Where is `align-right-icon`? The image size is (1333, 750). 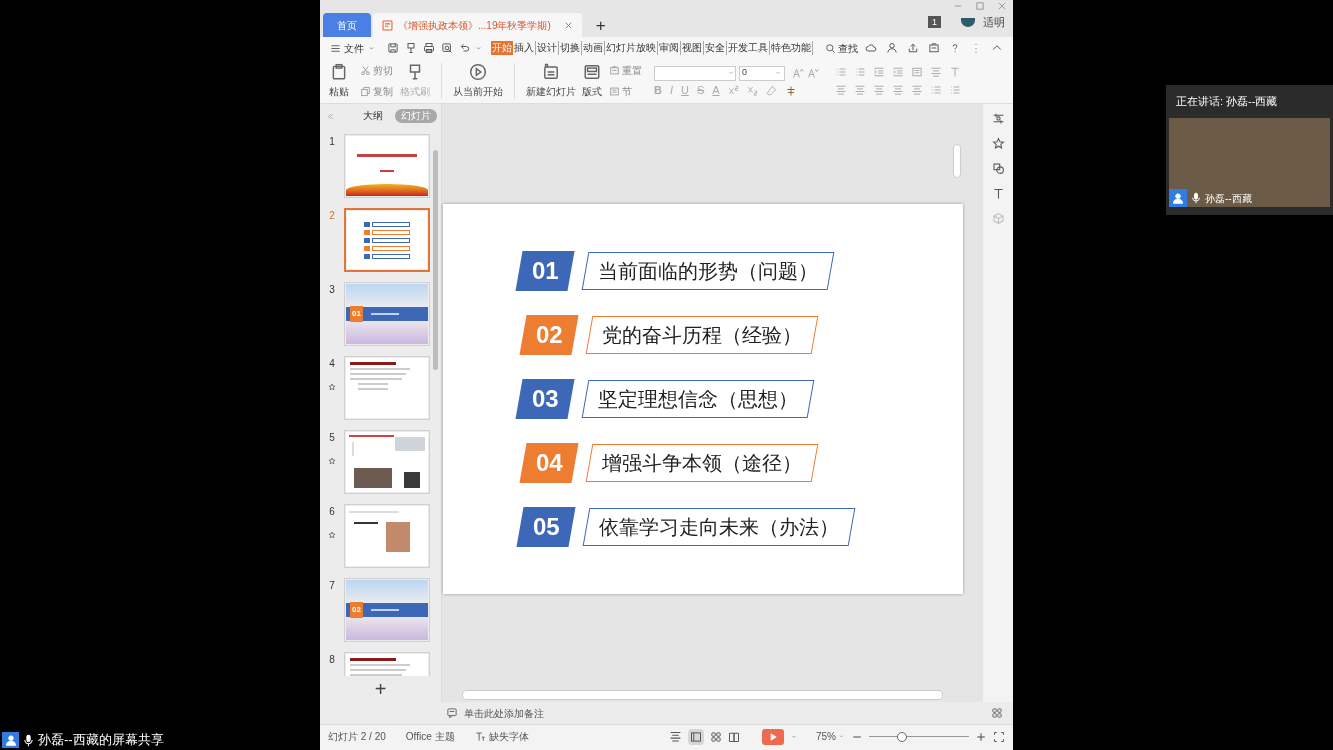 align-right-icon is located at coordinates (879, 90).